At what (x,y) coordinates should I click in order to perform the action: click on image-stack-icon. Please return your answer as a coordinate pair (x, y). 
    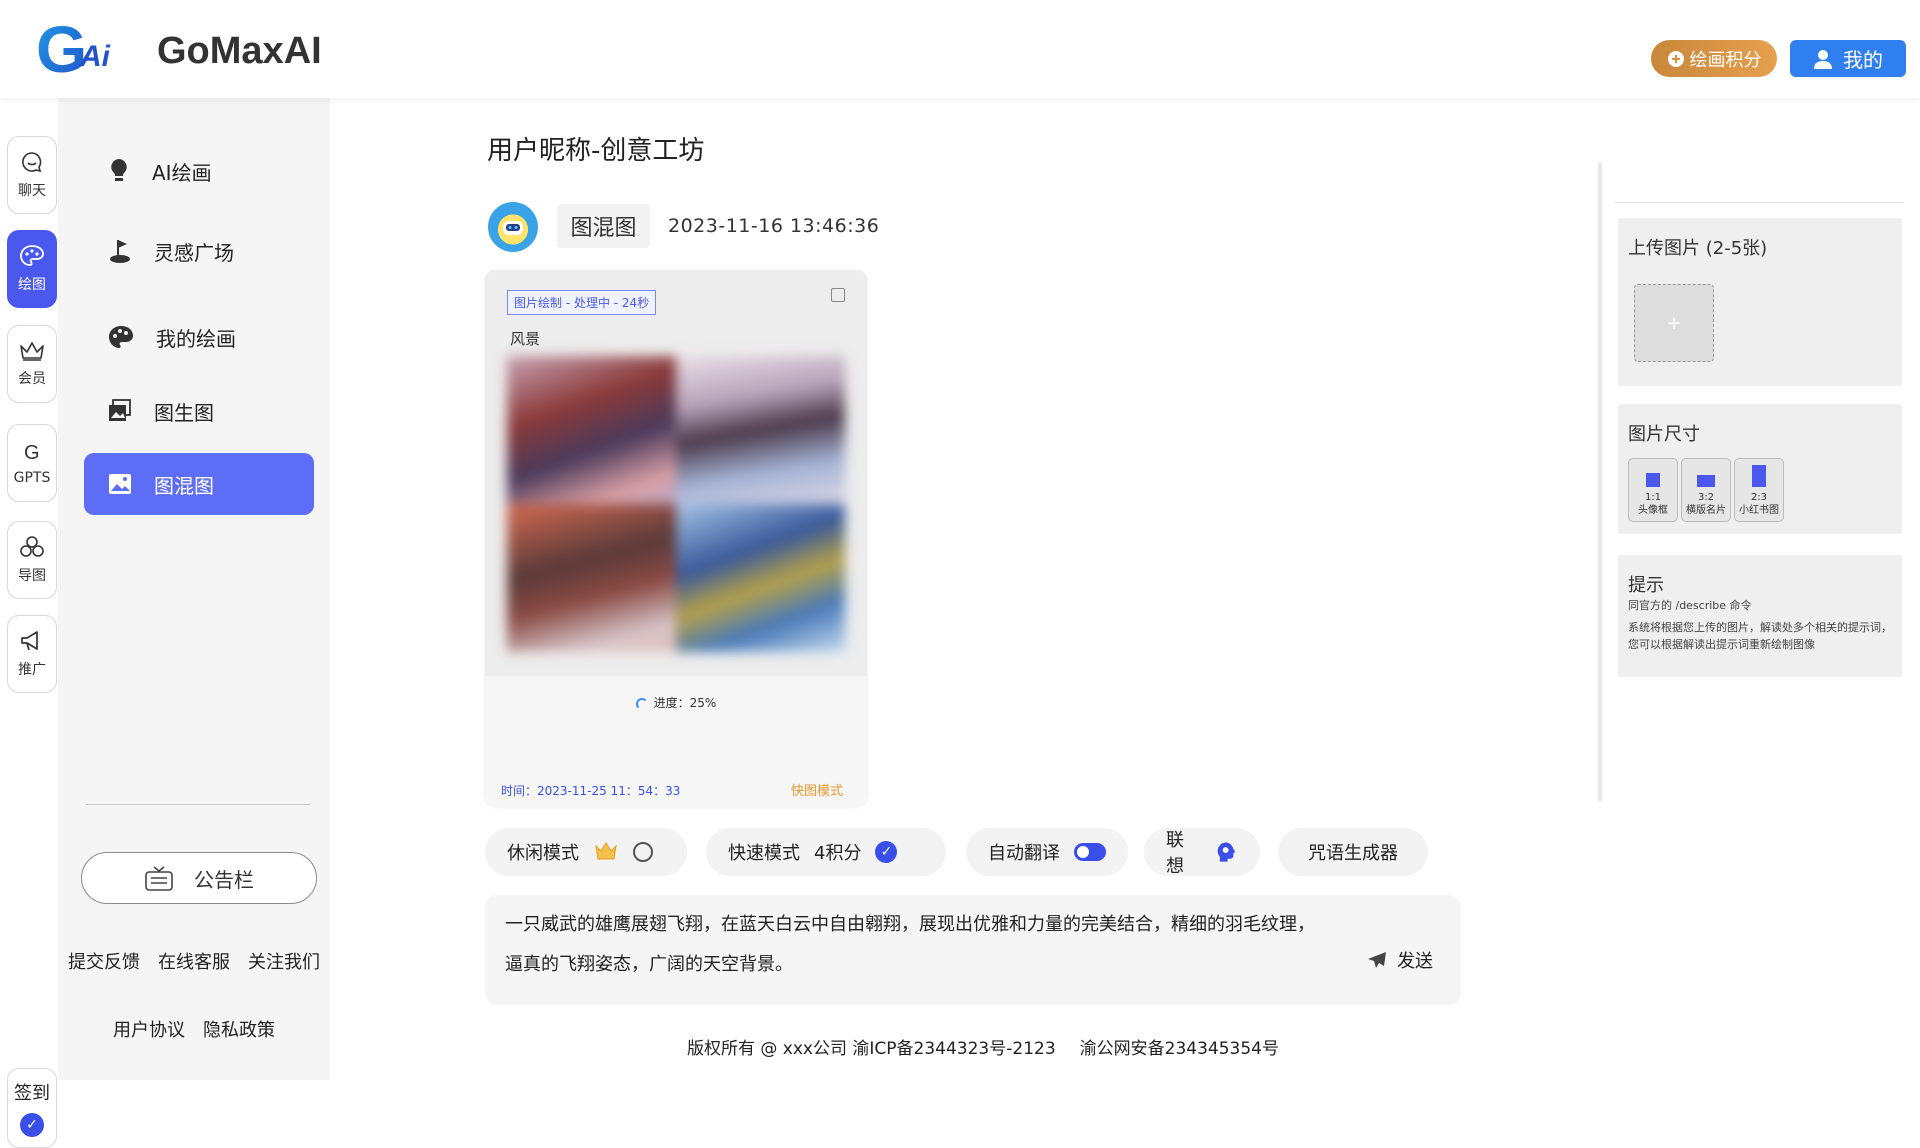
    Looking at the image, I should click on (120, 410).